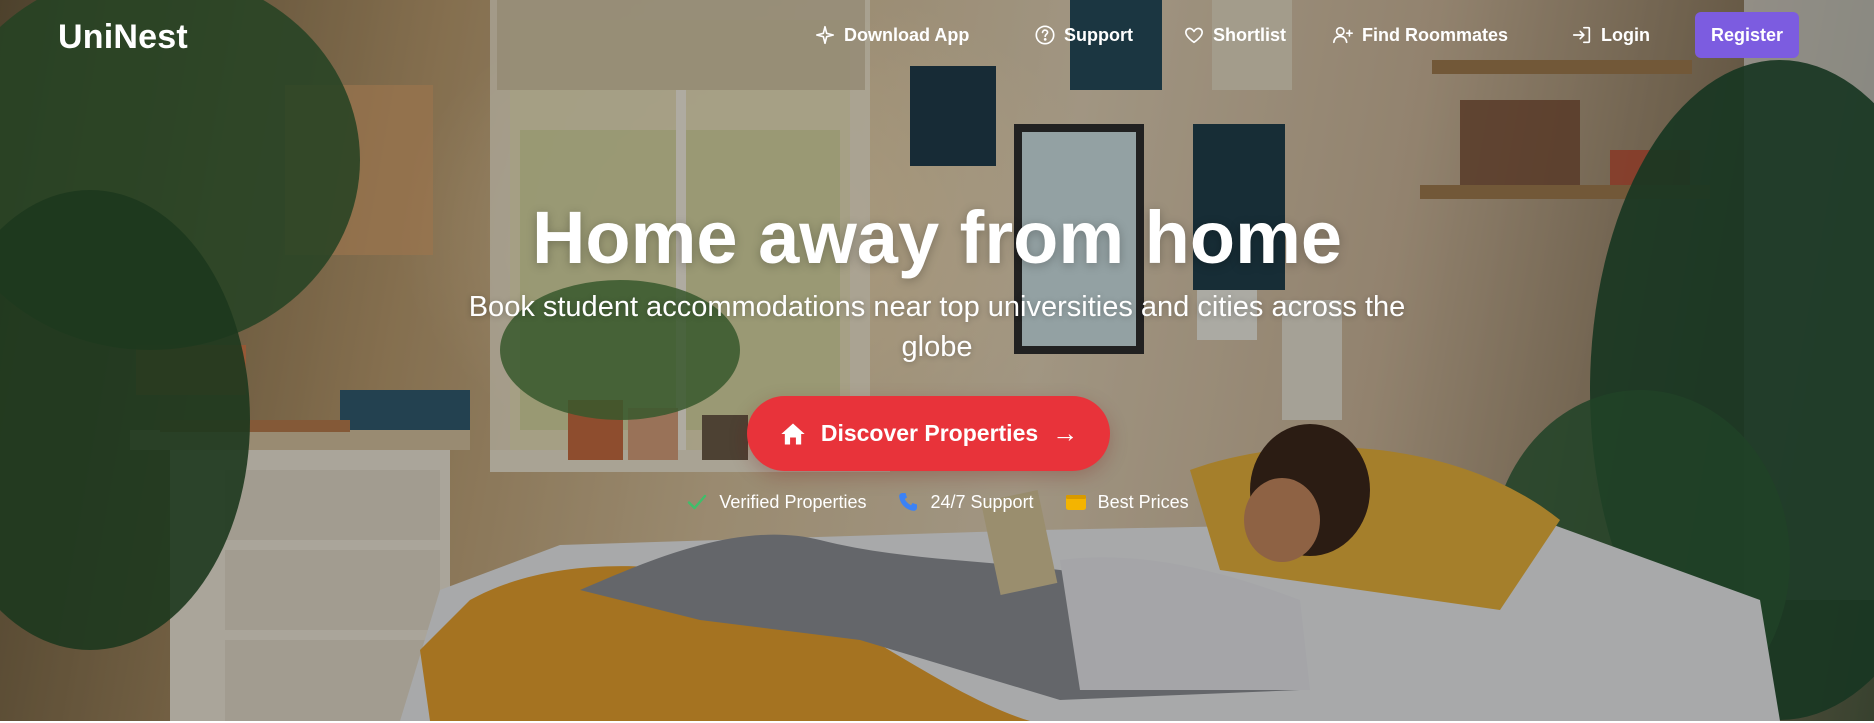  I want to click on nav-shortlist: Shortlist, so click(1234, 35).